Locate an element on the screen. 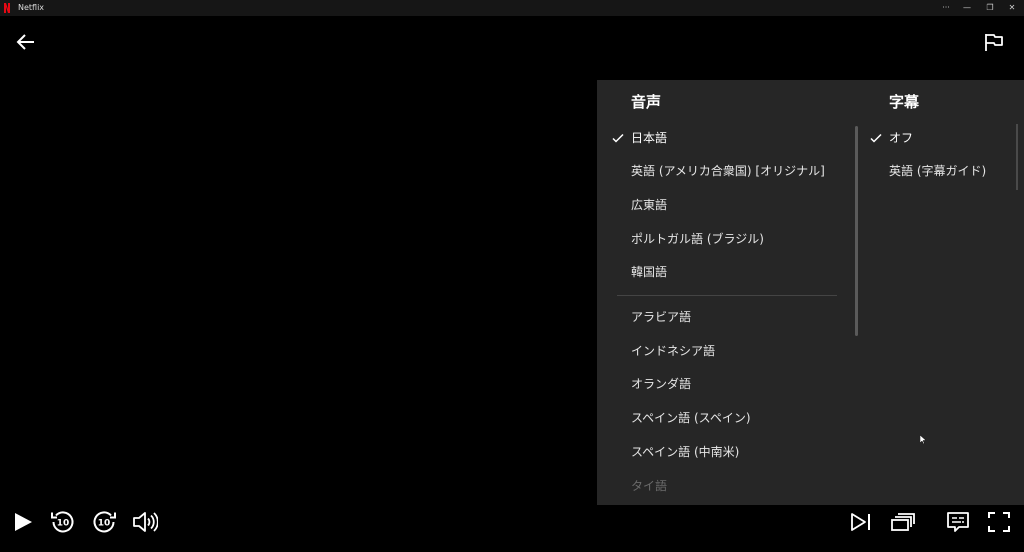 This screenshot has height=552, width=1024. audio-option-indonesian: インドネシア語 is located at coordinates (673, 351).